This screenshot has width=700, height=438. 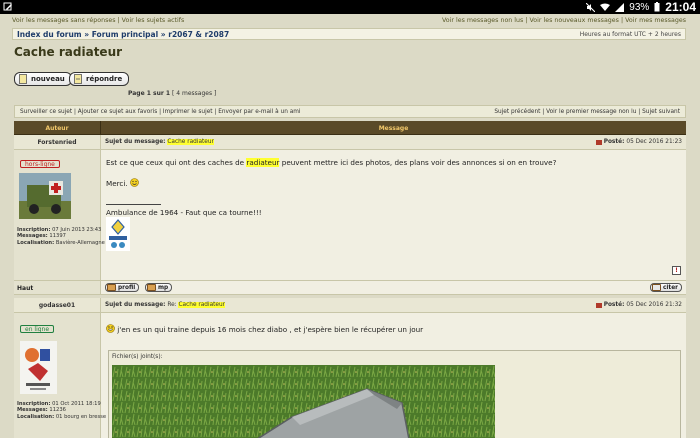 I want to click on reply-icon, so click(x=78, y=79).